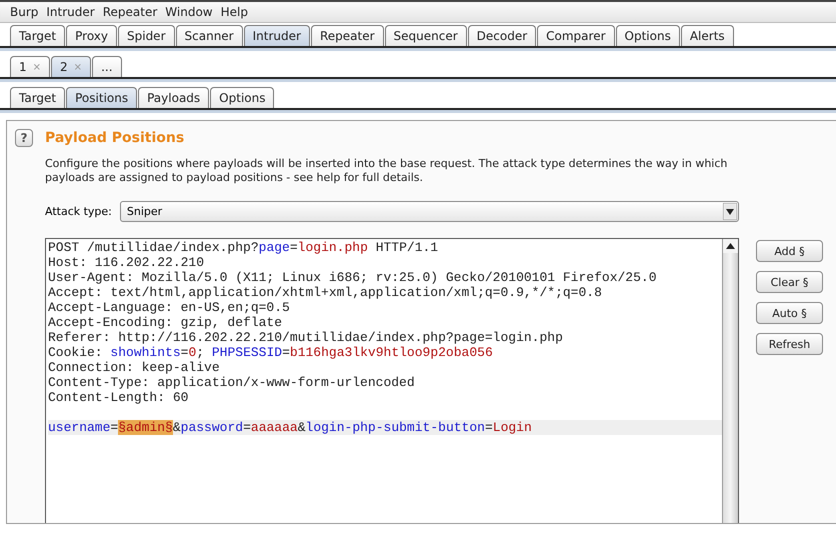 The height and width of the screenshot is (559, 836). What do you see at coordinates (347, 35) in the screenshot?
I see `tab: Repeater` at bounding box center [347, 35].